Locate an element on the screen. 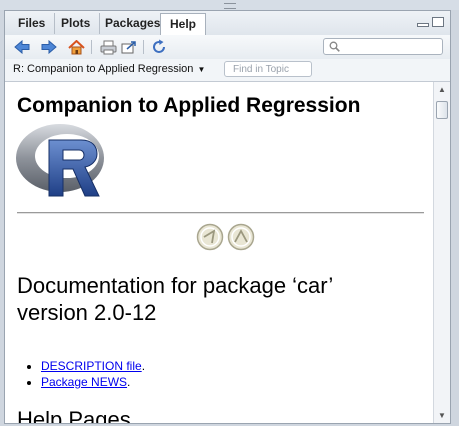 This screenshot has height=426, width=459. doc-links-list: DESCRIPTION file. Package NEWS. is located at coordinates (93, 374).